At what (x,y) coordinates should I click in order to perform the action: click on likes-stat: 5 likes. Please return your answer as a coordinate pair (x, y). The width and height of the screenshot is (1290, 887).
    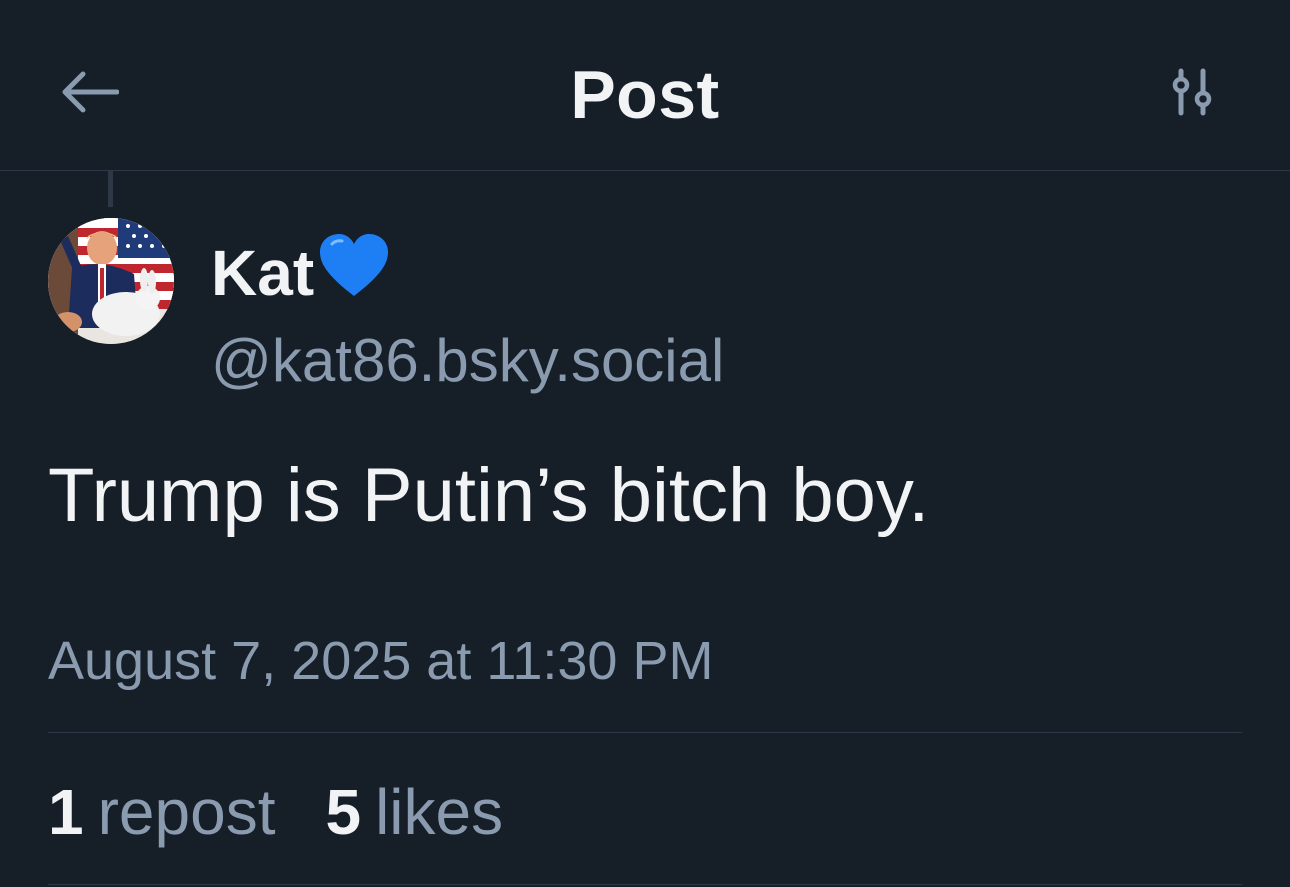
    Looking at the image, I should click on (414, 812).